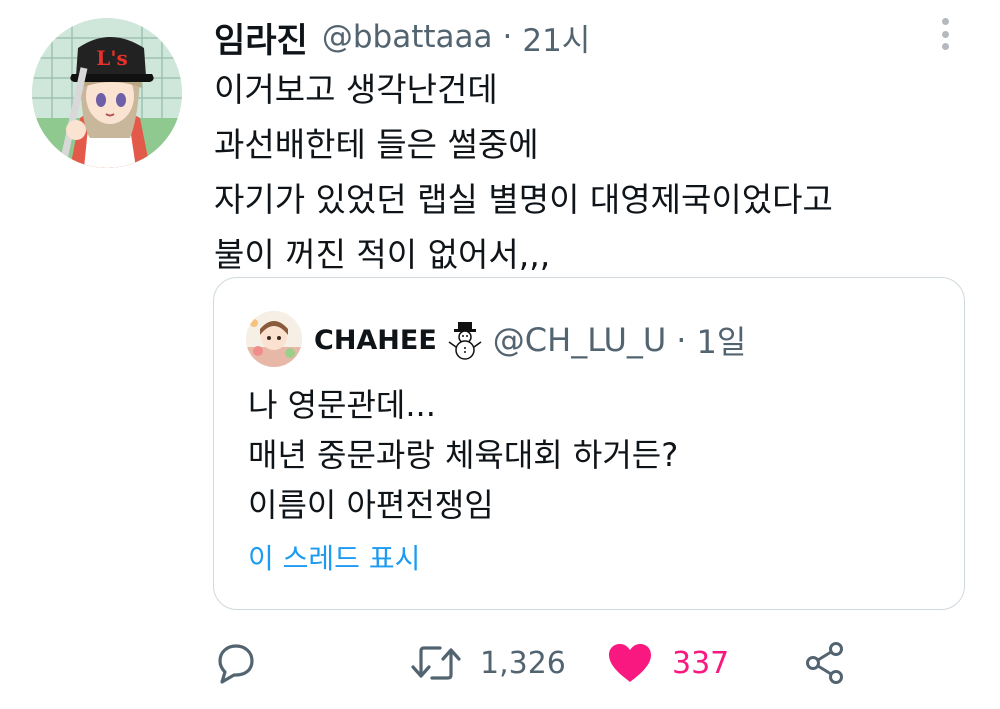 The width and height of the screenshot is (1000, 709). What do you see at coordinates (523, 663) in the screenshot?
I see `retweet-count: 1,326` at bounding box center [523, 663].